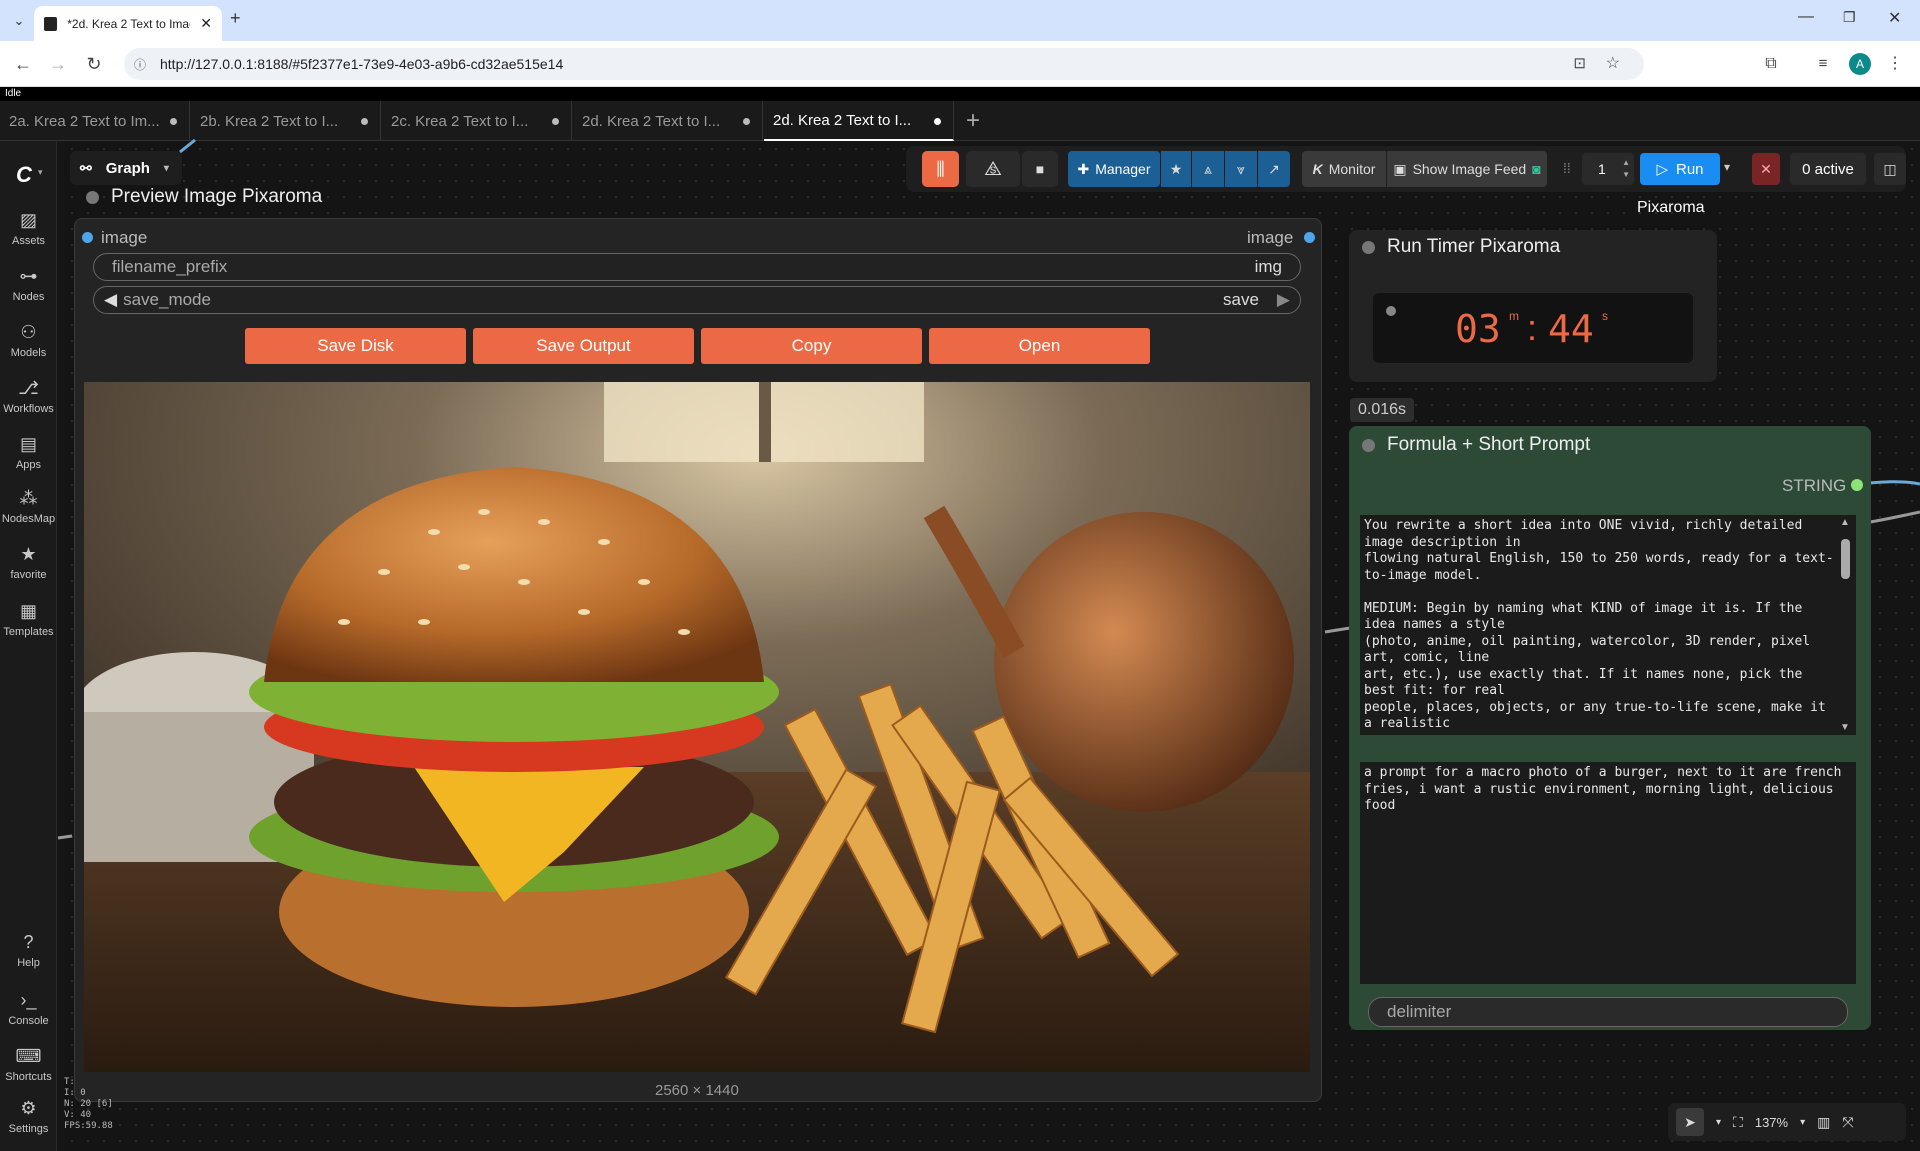 This screenshot has height=1151, width=1920. What do you see at coordinates (1845, 727) in the screenshot?
I see `scroll-down-icon: ▼` at bounding box center [1845, 727].